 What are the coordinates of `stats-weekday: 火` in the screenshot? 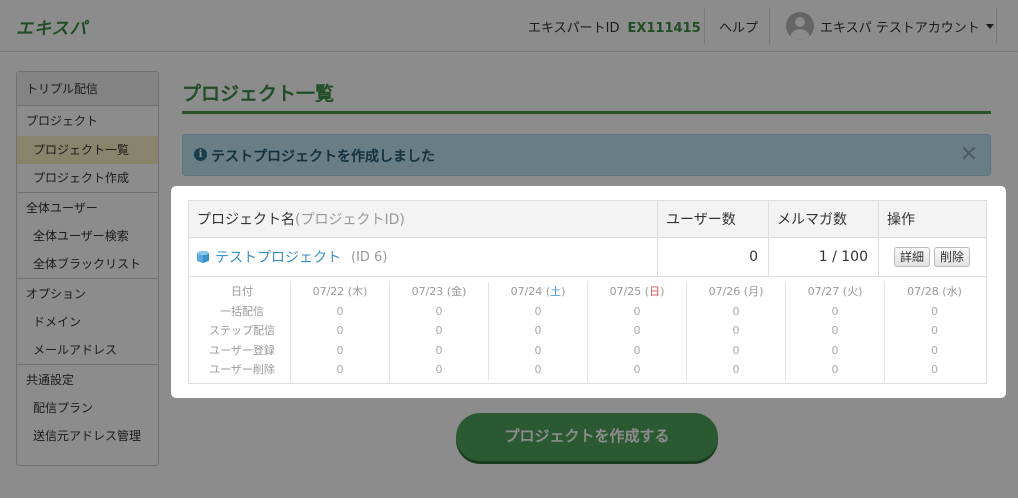 It's located at (853, 291).